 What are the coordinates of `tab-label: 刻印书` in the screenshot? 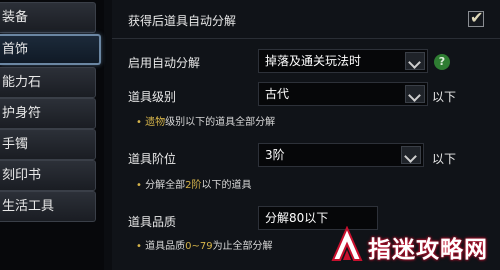 It's located at (22, 175).